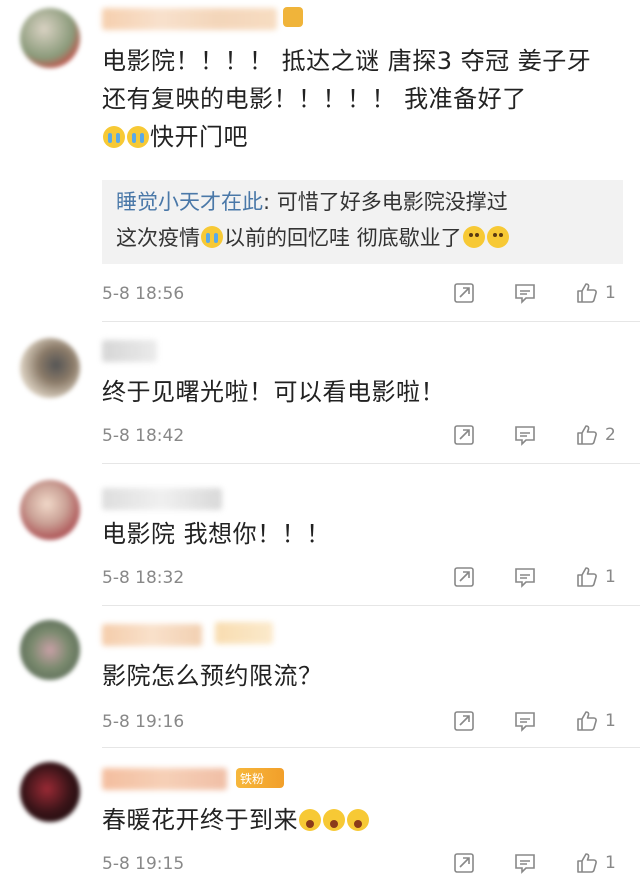  Describe the element at coordinates (362, 222) in the screenshot. I see `reply-preview: 睡觉小天才在此: 可惜了好多电影院没撑过 这次疫情 以前的回忆哇 彻底歇业了` at that location.